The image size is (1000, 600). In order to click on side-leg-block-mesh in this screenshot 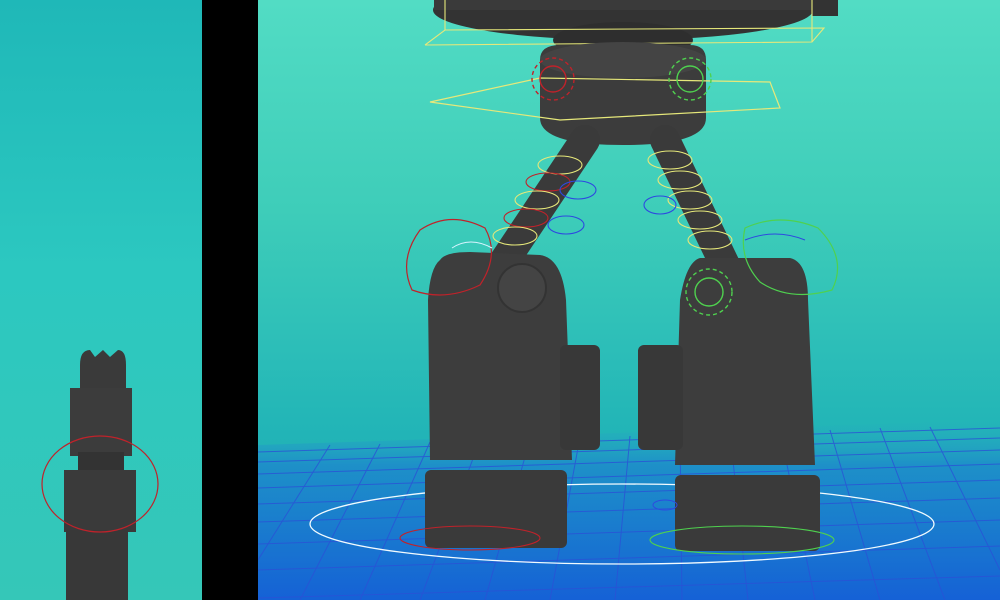, I will do `click(101, 422)`.